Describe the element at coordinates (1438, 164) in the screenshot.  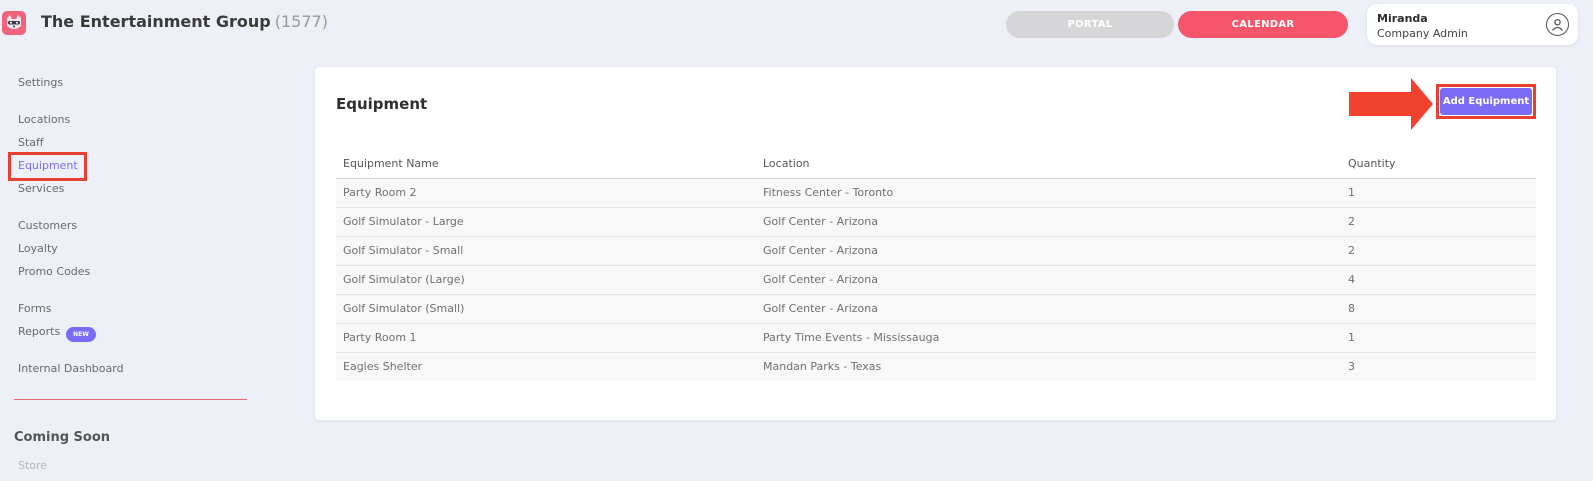
I see `column-header-quantity: Quantity` at that location.